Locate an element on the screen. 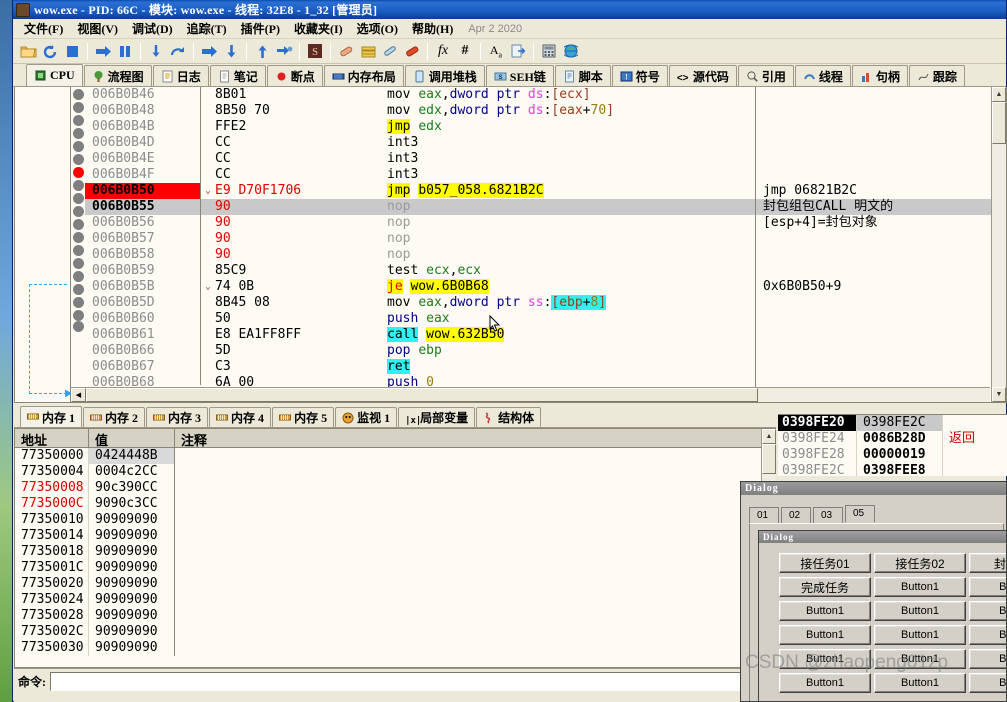  run-icon is located at coordinates (103, 51).